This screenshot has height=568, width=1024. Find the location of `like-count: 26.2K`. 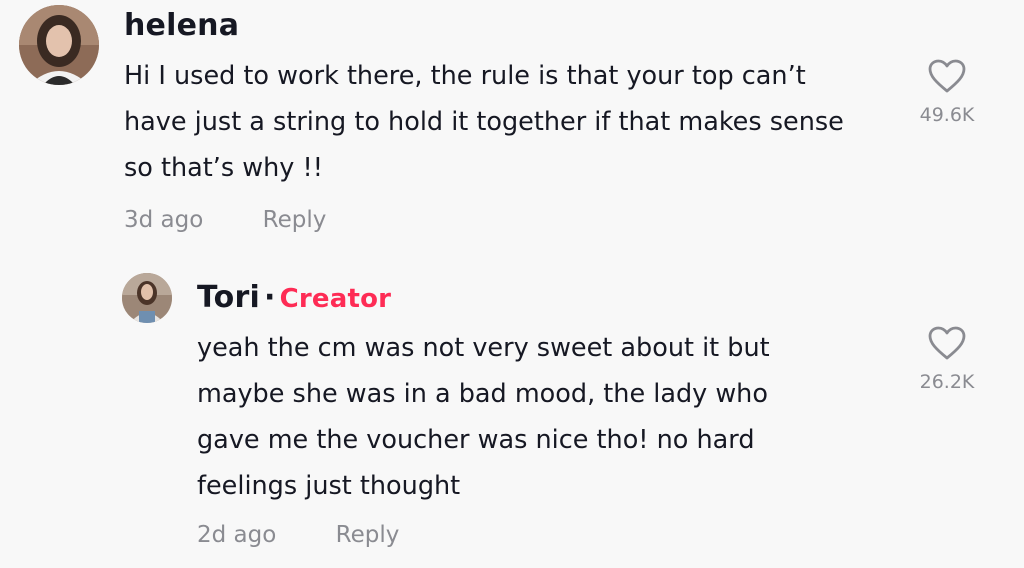

like-count: 26.2K is located at coordinates (947, 382).